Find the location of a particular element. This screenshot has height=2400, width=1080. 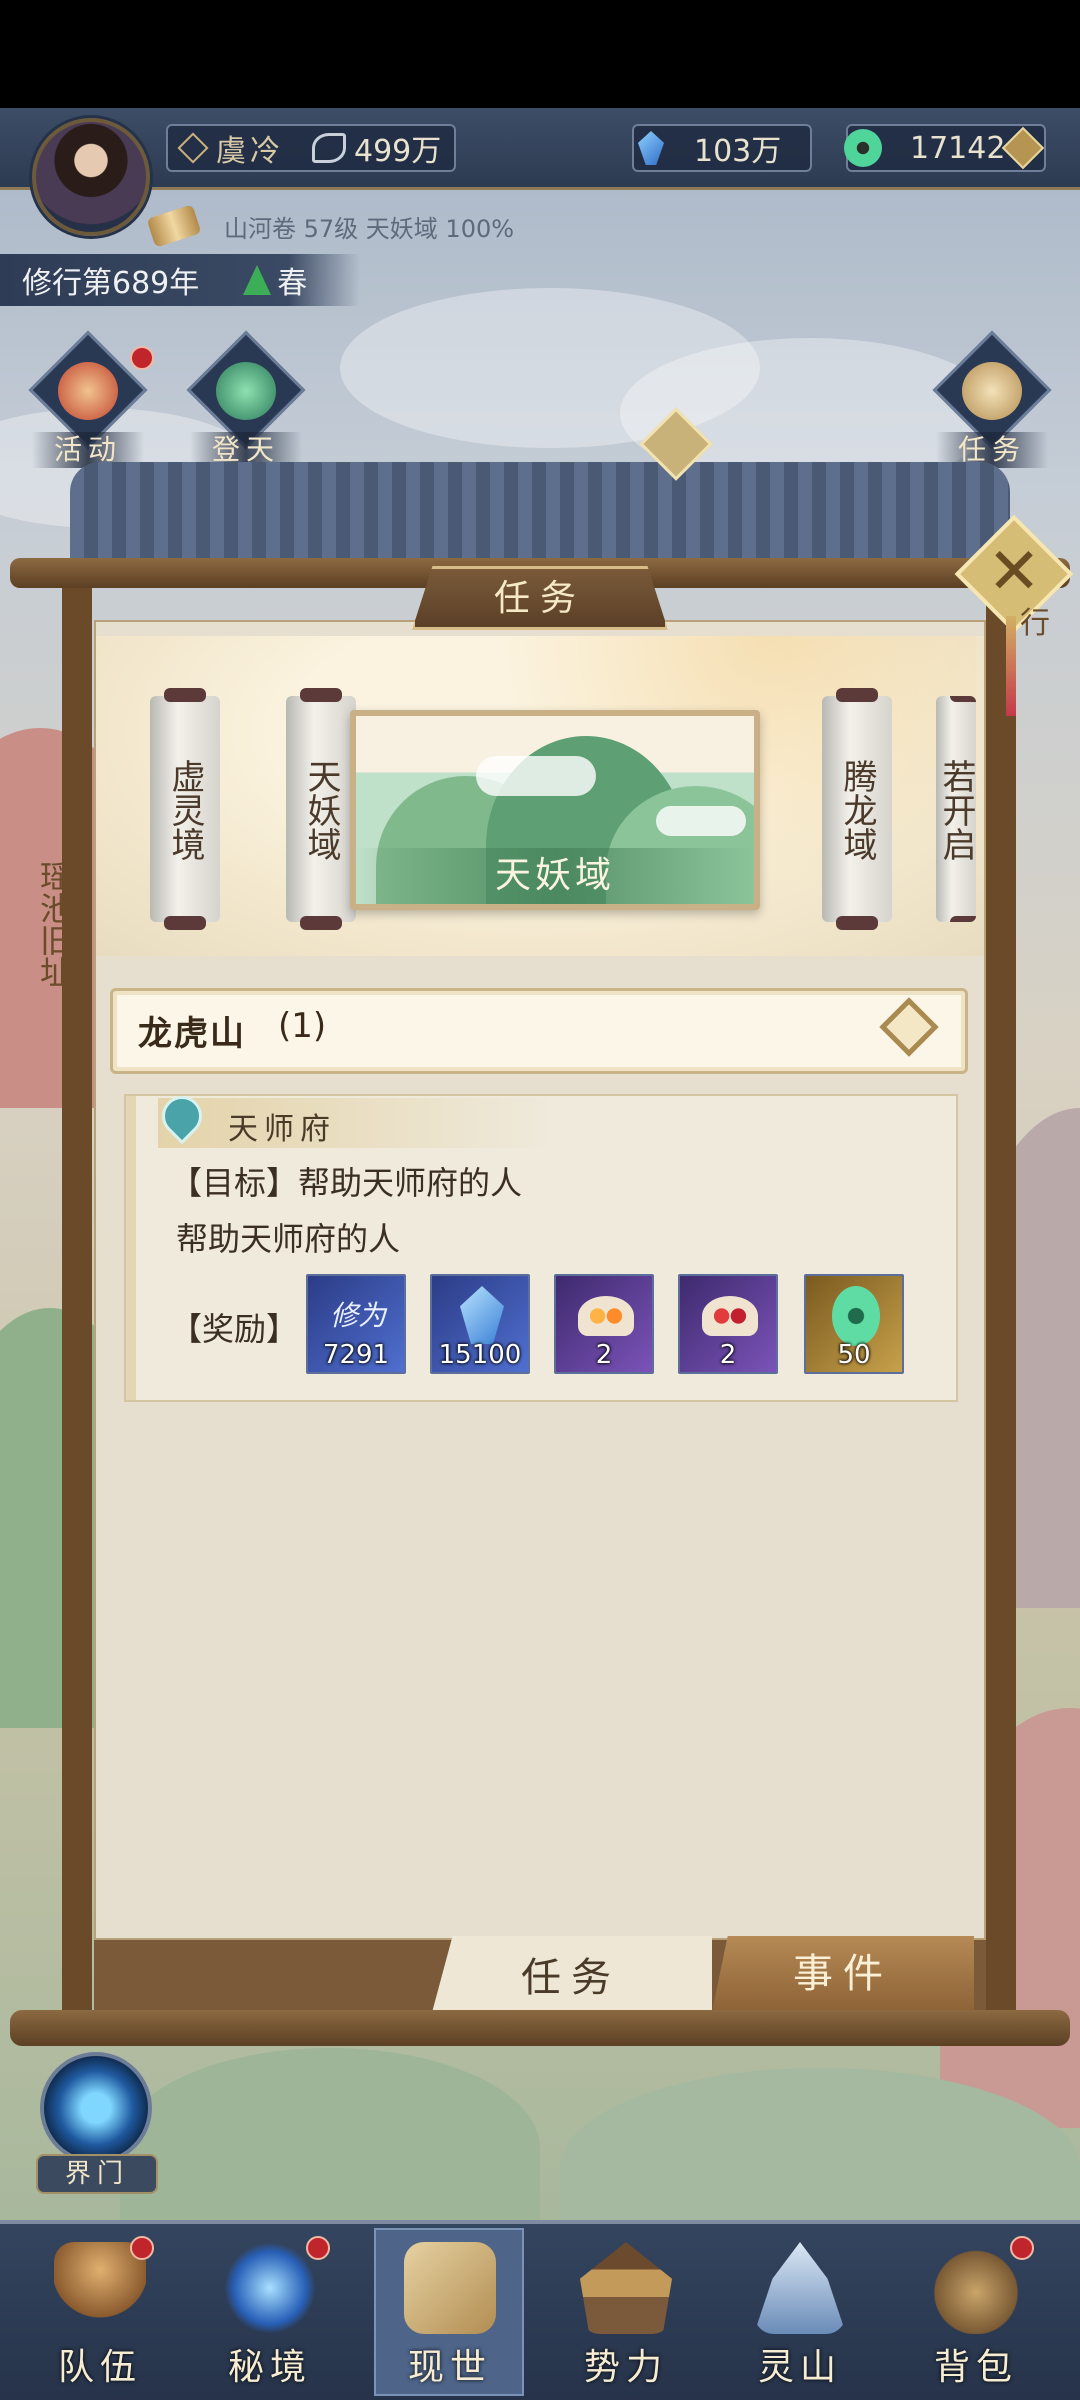

nav-team: 队伍 is located at coordinates (100, 2312).